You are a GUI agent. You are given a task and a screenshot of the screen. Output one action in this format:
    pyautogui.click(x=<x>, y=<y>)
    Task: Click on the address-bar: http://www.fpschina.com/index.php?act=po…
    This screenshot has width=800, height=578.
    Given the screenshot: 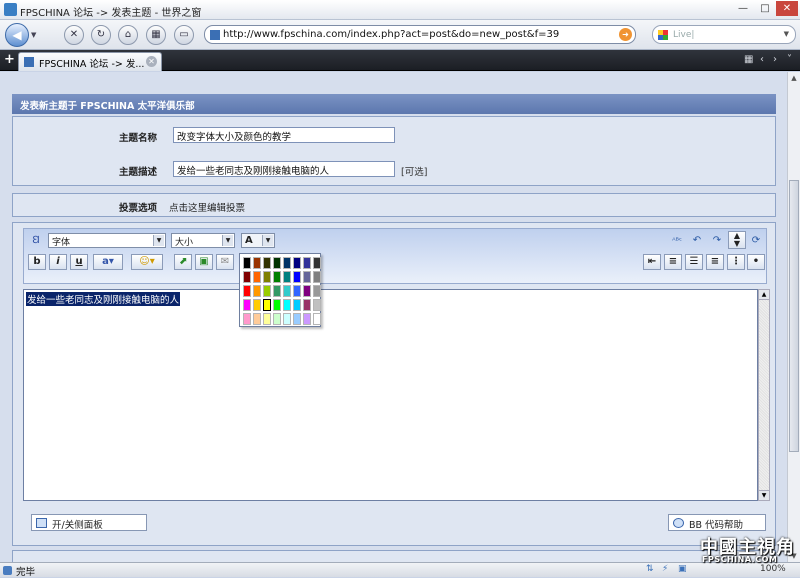 What is the action you would take?
    pyautogui.click(x=420, y=34)
    